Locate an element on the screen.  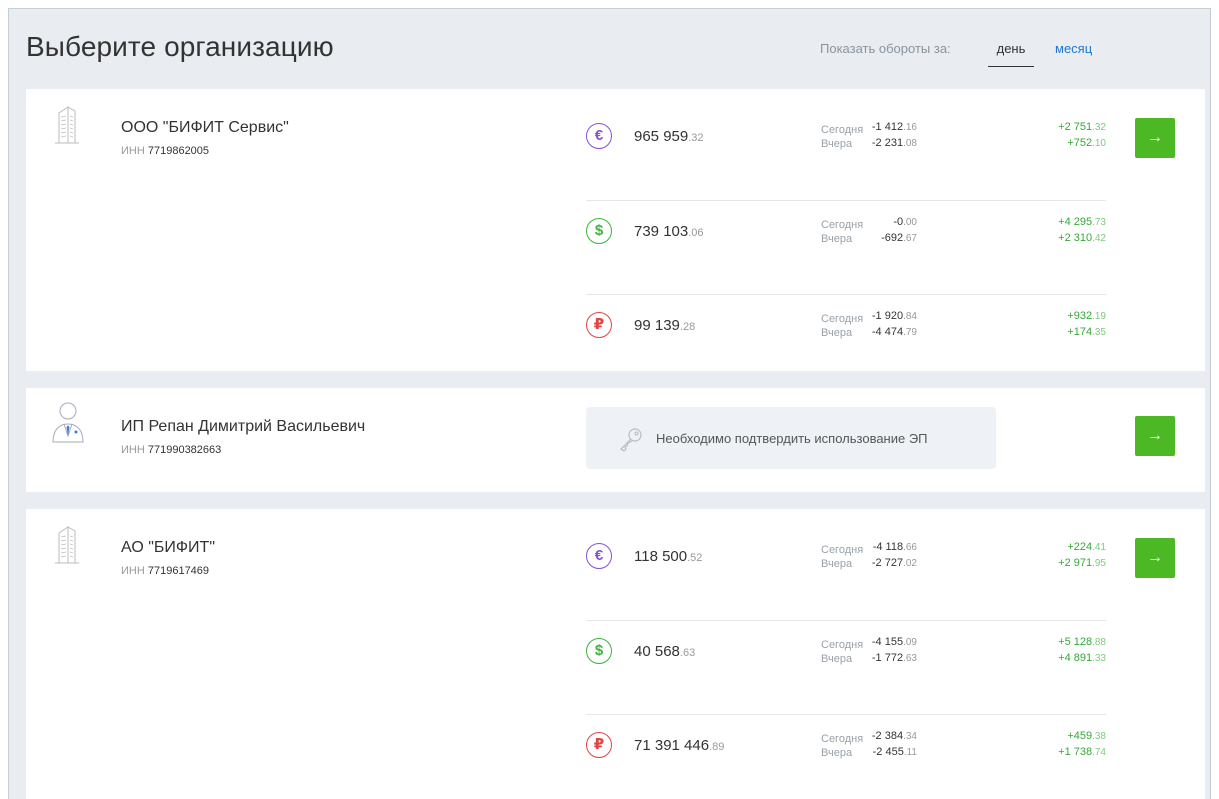
account-balance: 739 103.06 is located at coordinates (669, 231).